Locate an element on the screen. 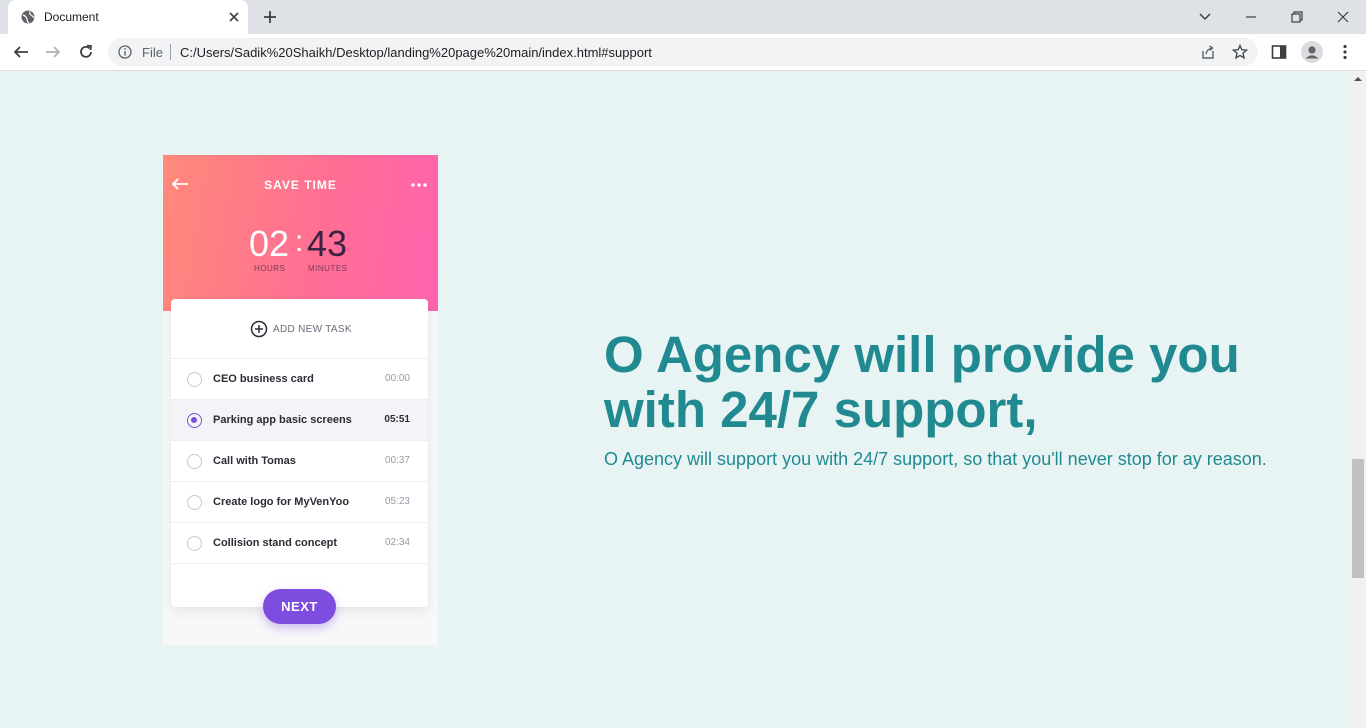 This screenshot has width=1366, height=728. task-row: Create logo for MyVenYoo 05:23 is located at coordinates (299, 502).